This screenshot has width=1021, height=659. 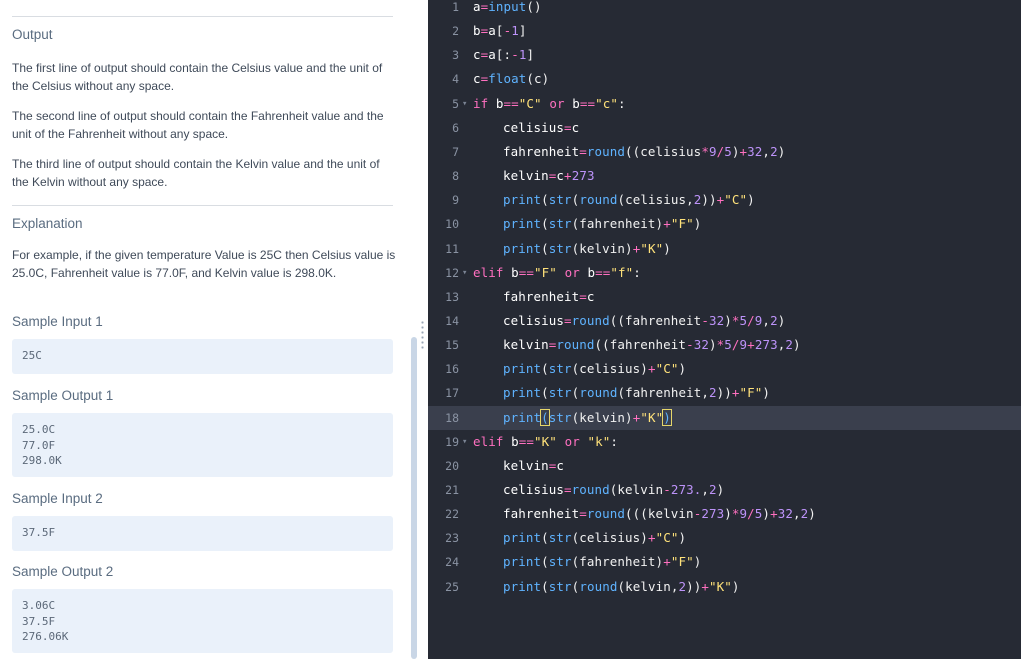 I want to click on code-text: kelvin=round((fahrenheit-32)*5/9+273,2), so click(x=652, y=345).